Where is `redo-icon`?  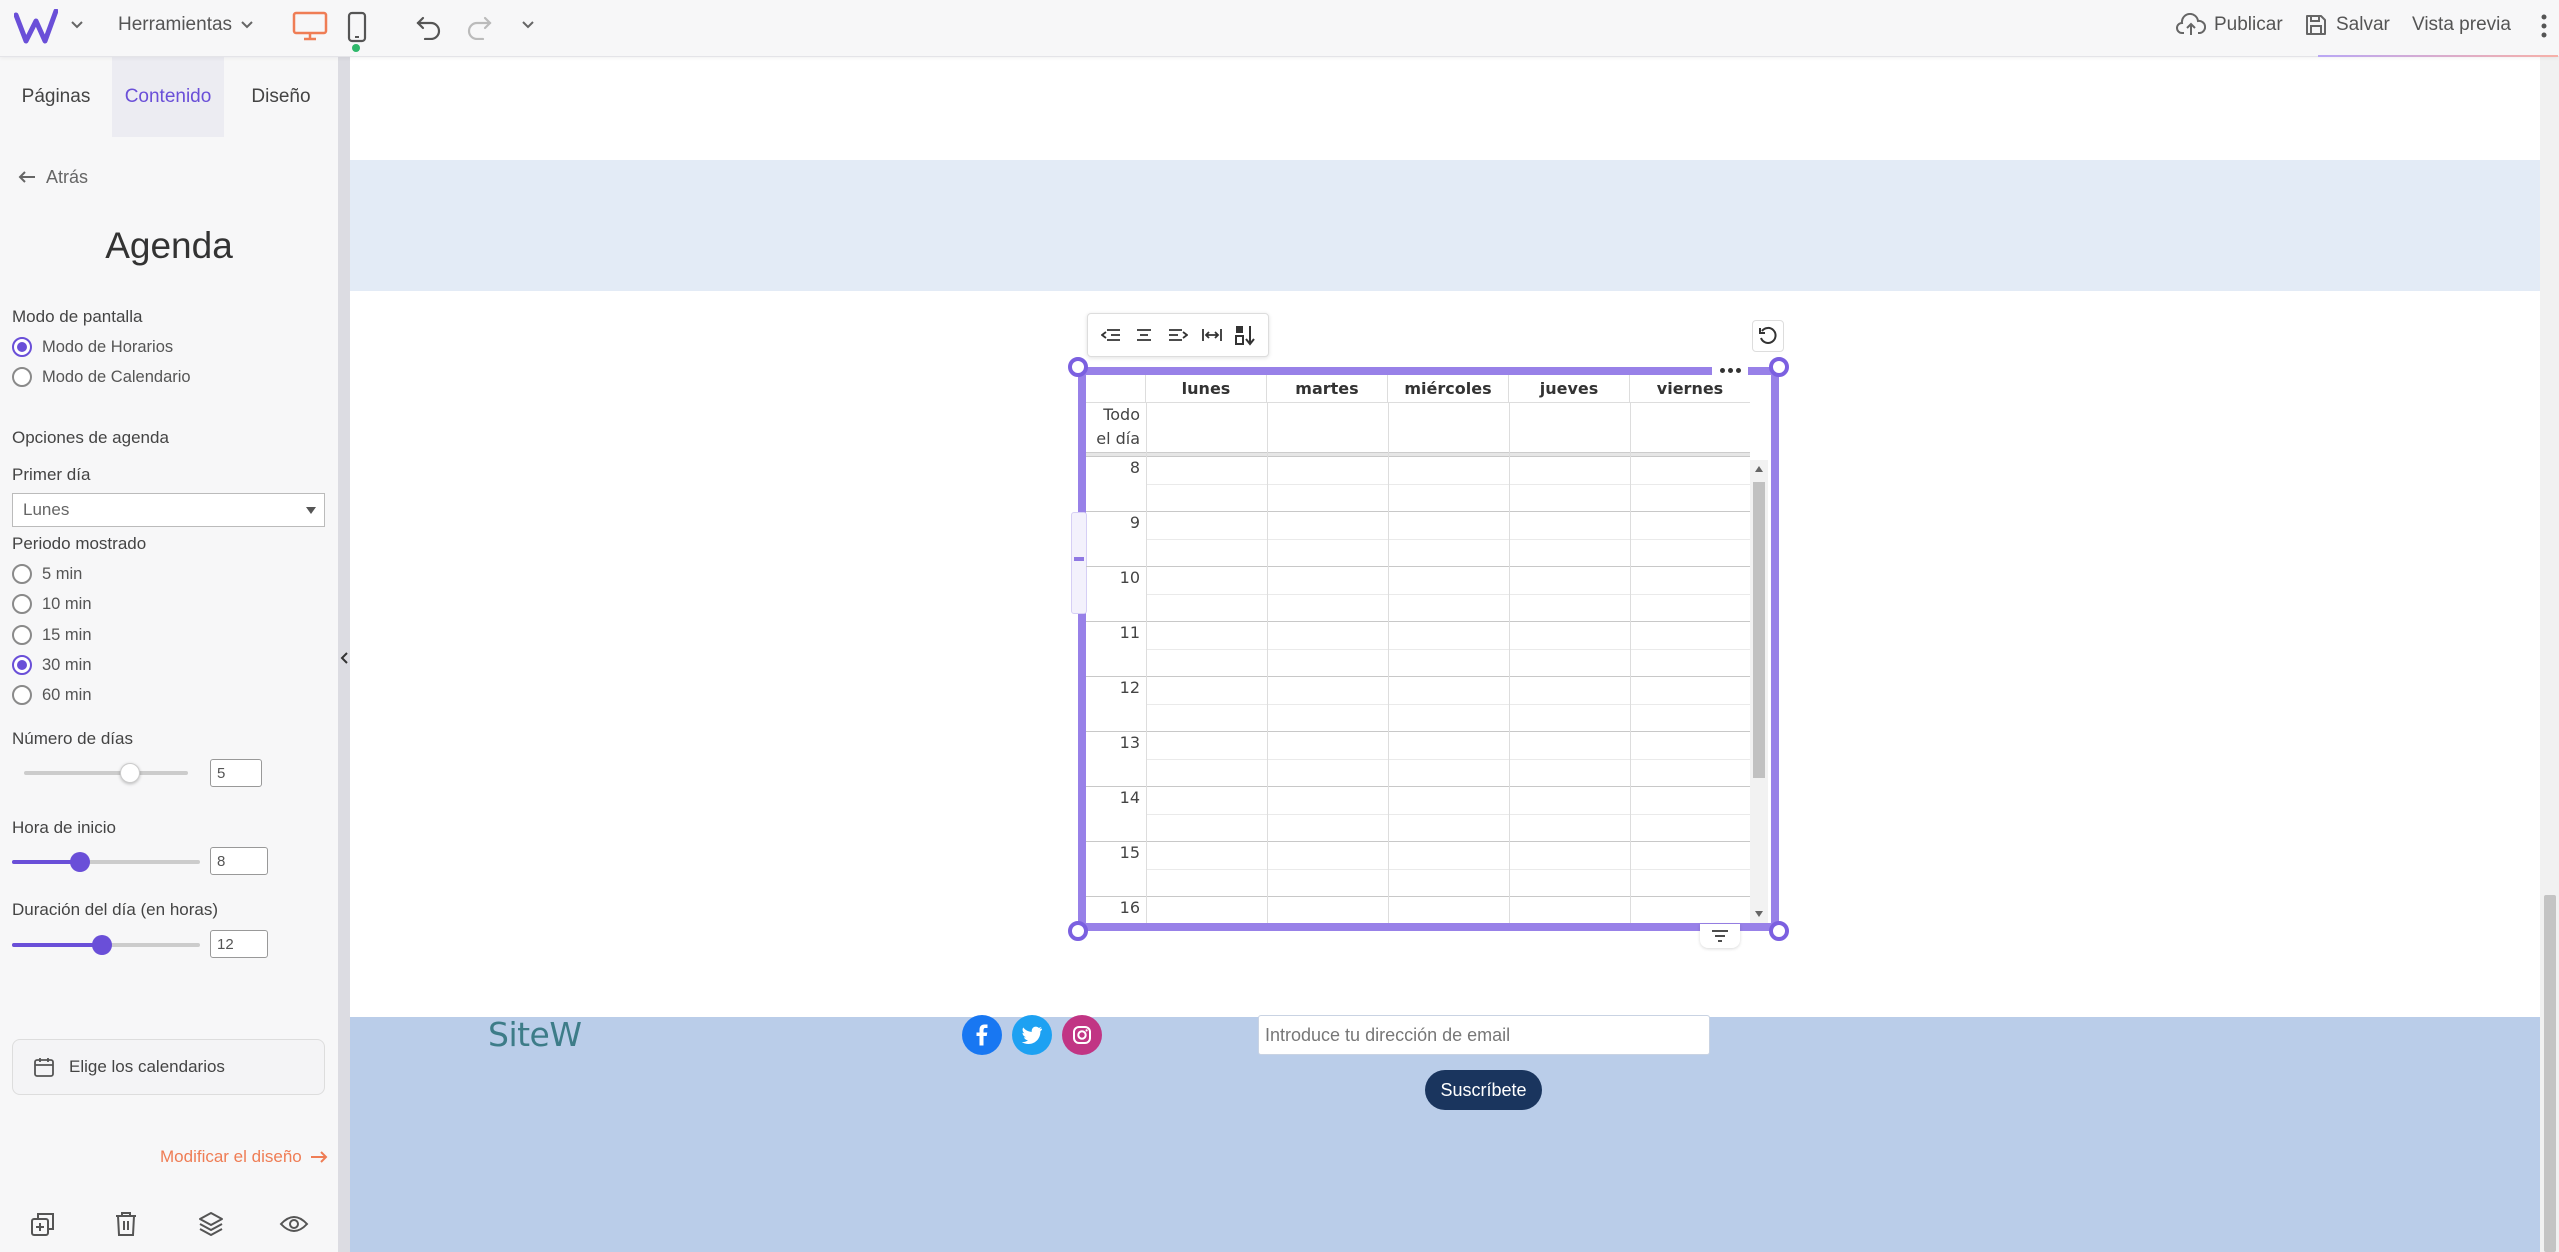 redo-icon is located at coordinates (479, 26).